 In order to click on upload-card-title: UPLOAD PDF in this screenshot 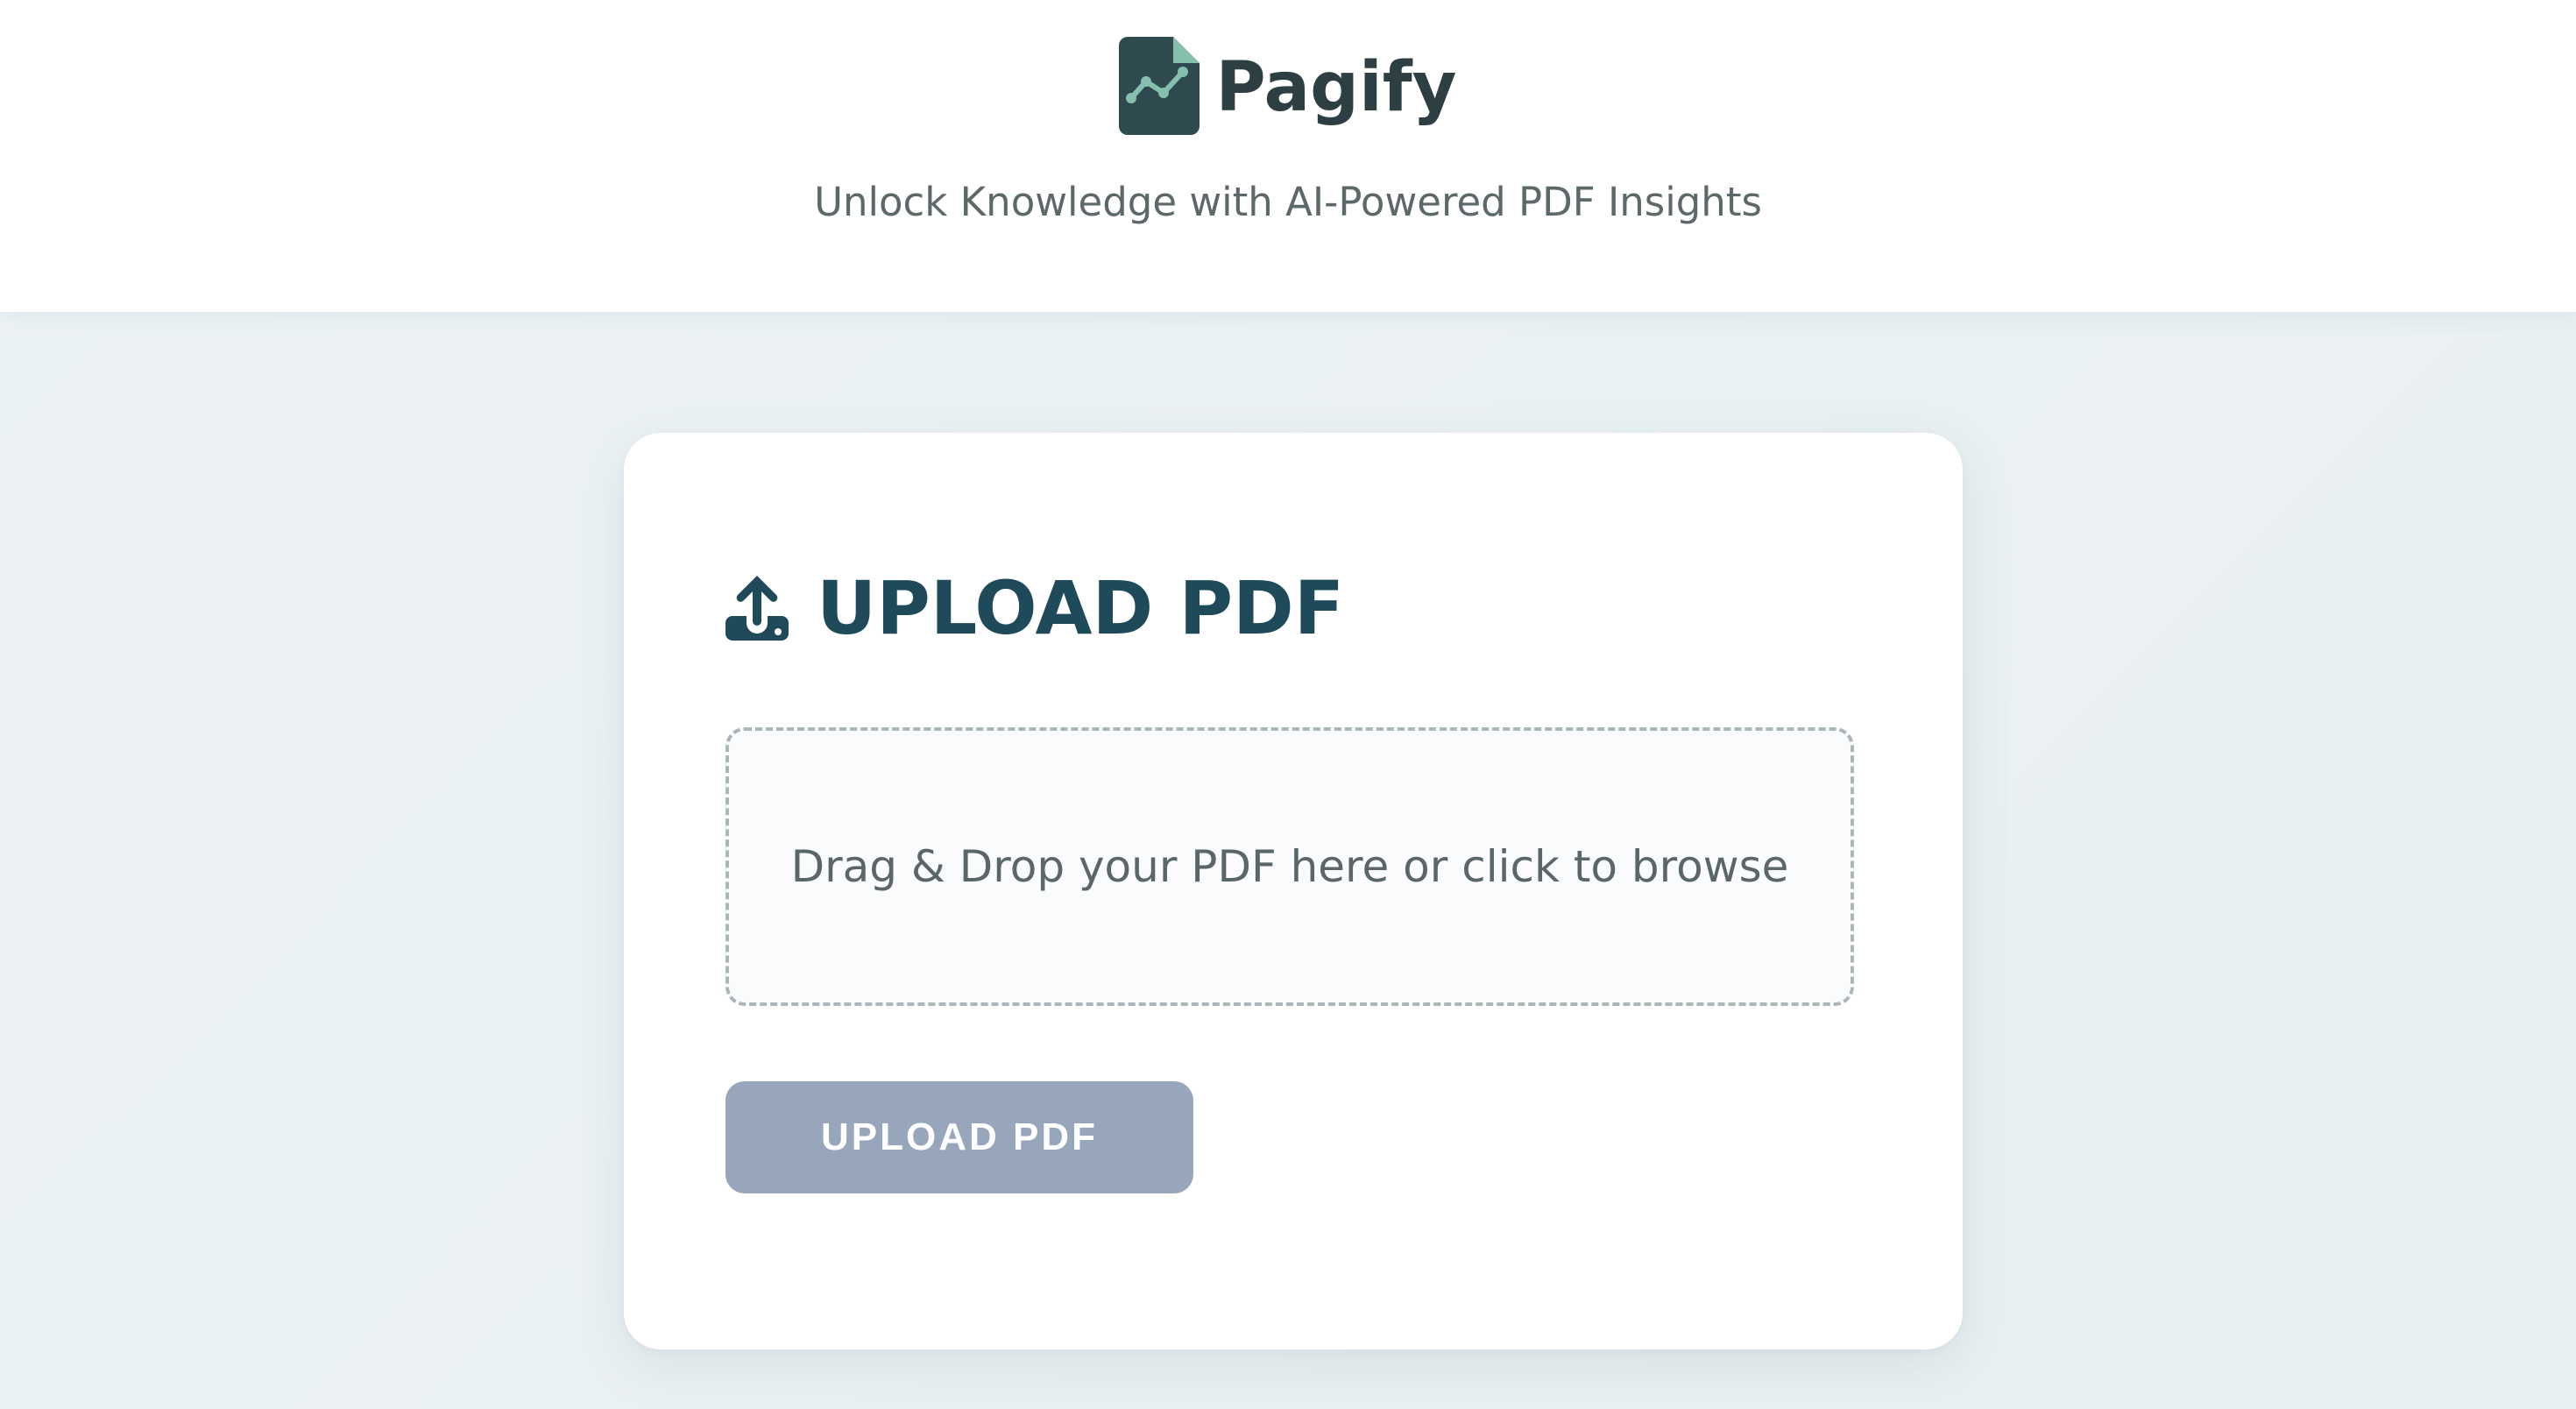, I will do `click(1081, 608)`.